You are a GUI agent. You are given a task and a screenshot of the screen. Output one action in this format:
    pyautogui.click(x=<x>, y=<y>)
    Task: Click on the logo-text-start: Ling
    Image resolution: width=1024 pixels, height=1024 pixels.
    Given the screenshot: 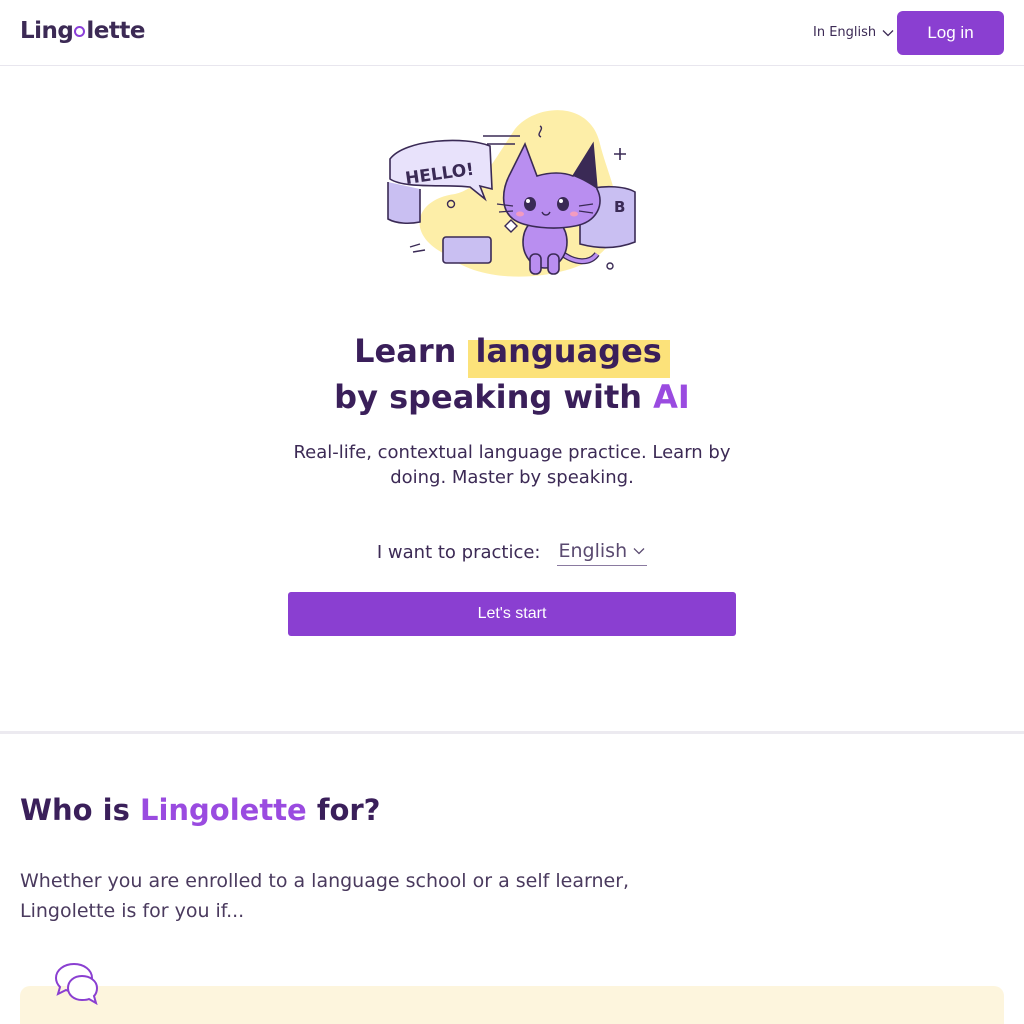 What is the action you would take?
    pyautogui.click(x=47, y=31)
    